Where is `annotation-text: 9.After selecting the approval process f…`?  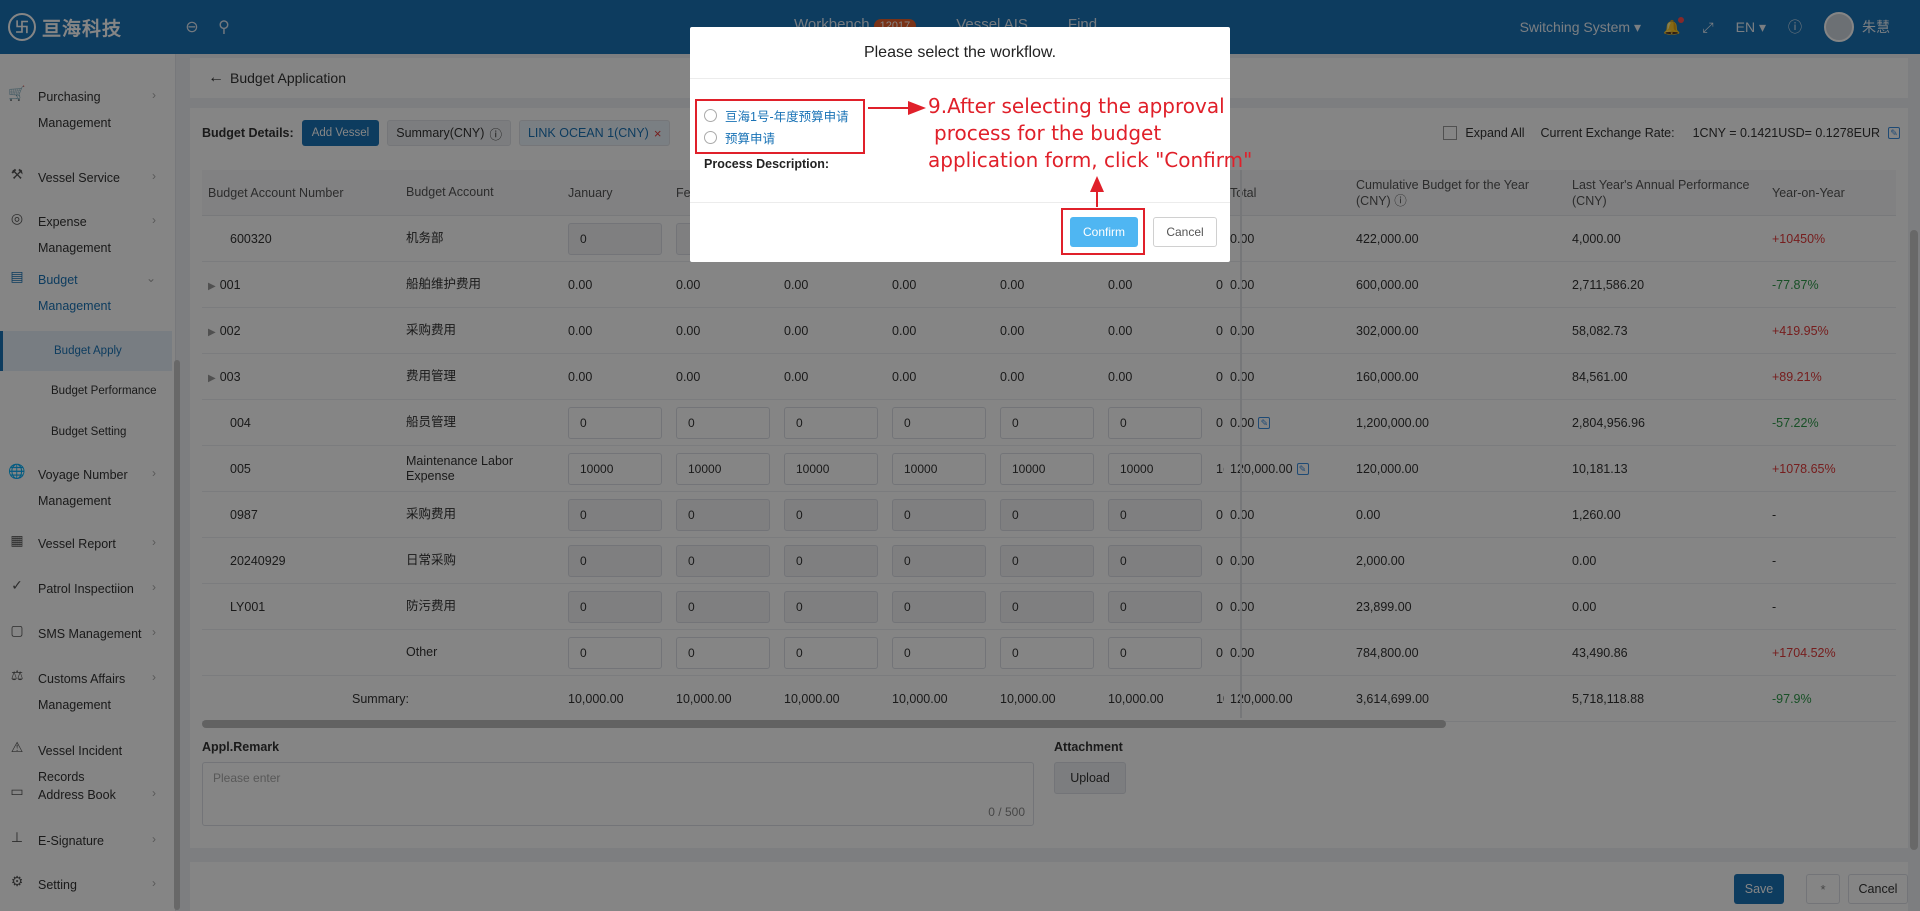
annotation-text: 9.After selecting the approval process f… is located at coordinates (1093, 133).